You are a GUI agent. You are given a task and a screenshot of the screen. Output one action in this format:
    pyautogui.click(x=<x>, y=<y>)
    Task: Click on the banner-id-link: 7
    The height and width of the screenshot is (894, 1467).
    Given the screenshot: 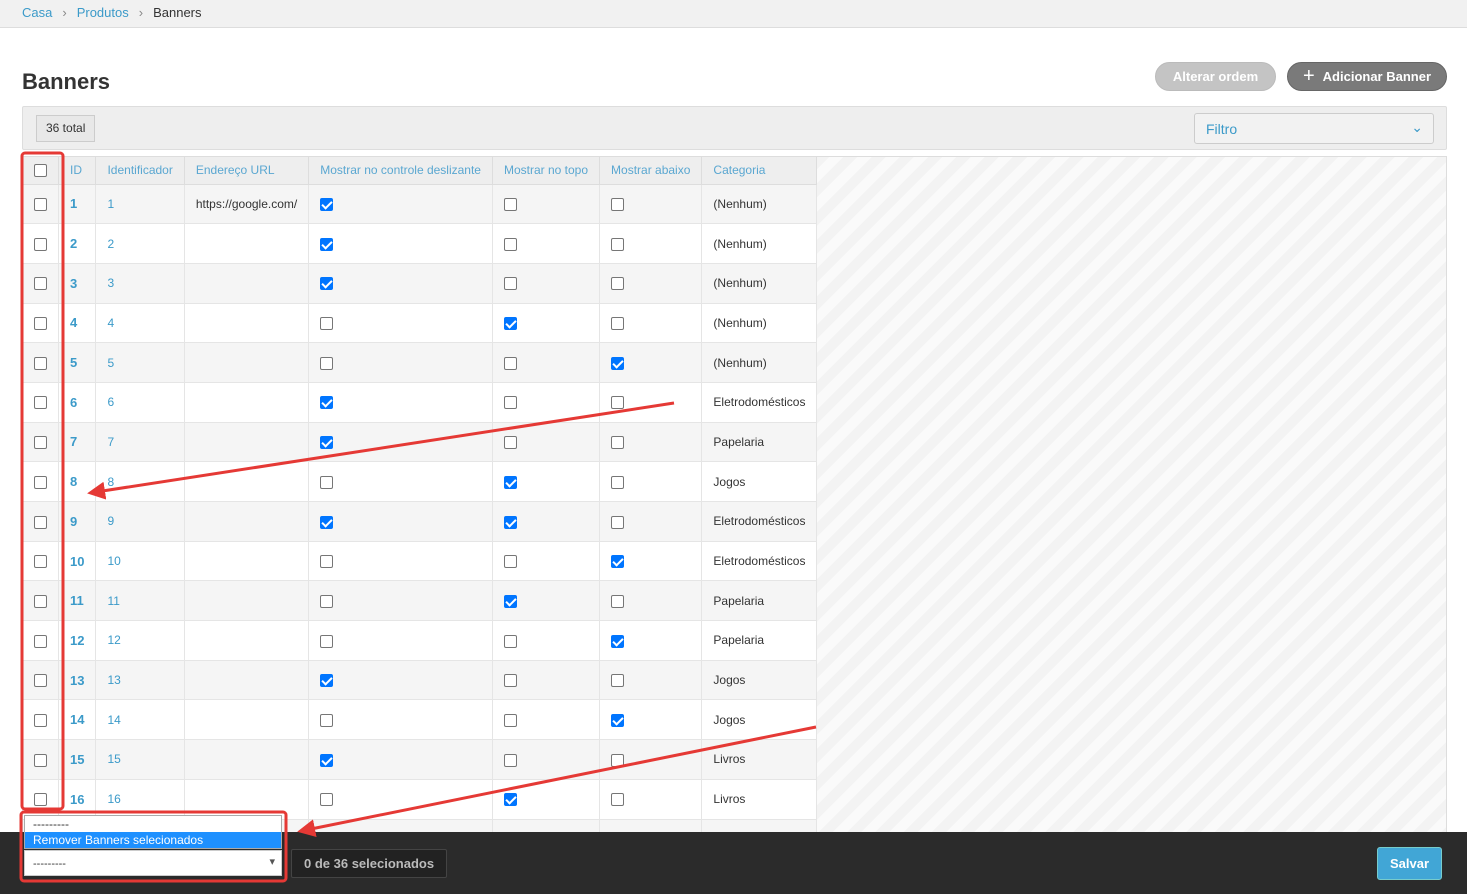 What is the action you would take?
    pyautogui.click(x=73, y=441)
    